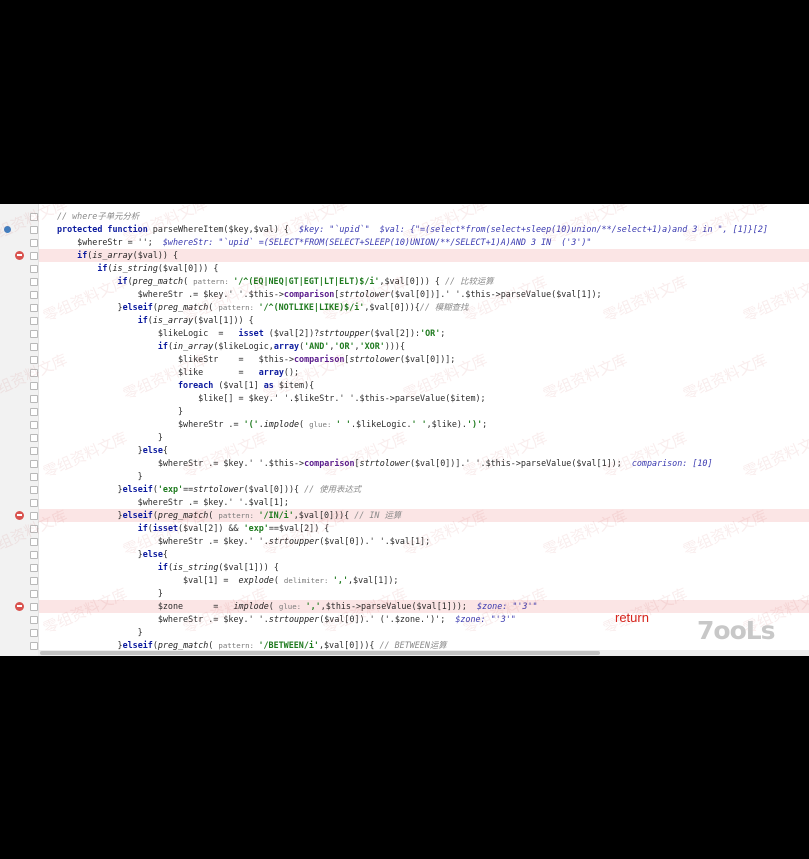  Describe the element at coordinates (148, 333) in the screenshot. I see `code-token: $likeLogic =` at that location.